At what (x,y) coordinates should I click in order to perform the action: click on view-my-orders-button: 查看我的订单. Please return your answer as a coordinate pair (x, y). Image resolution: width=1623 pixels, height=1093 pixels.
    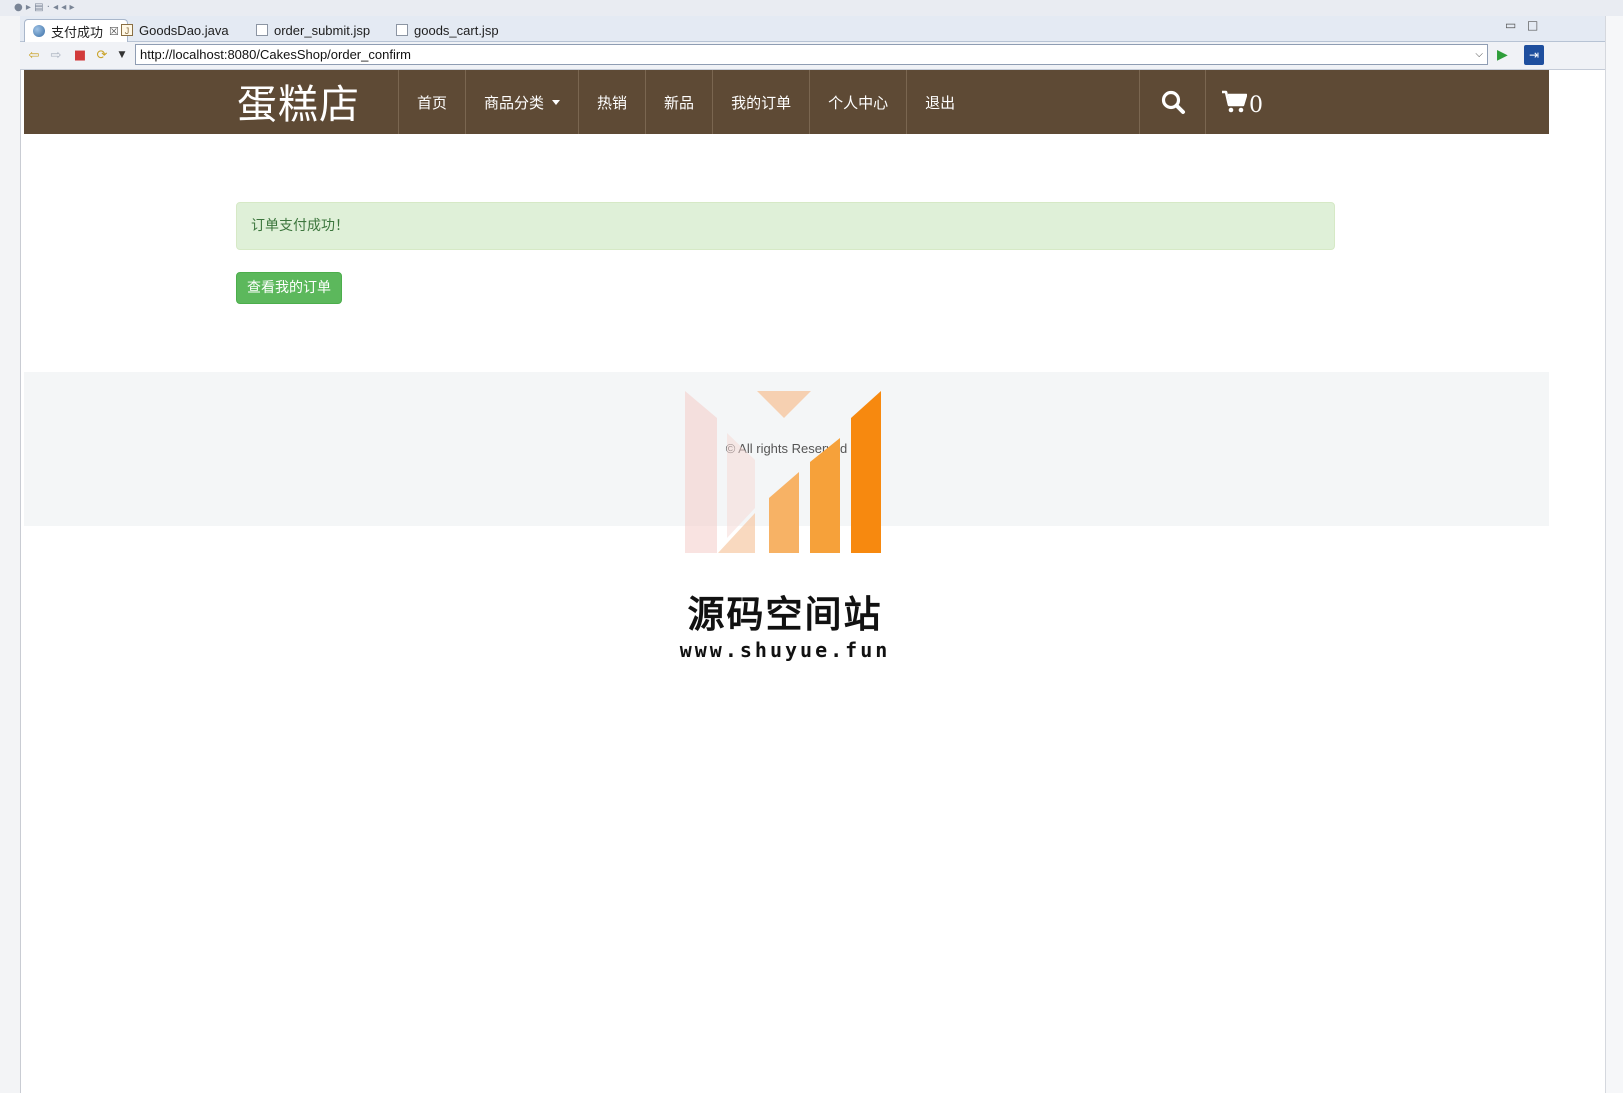
    Looking at the image, I should click on (289, 288).